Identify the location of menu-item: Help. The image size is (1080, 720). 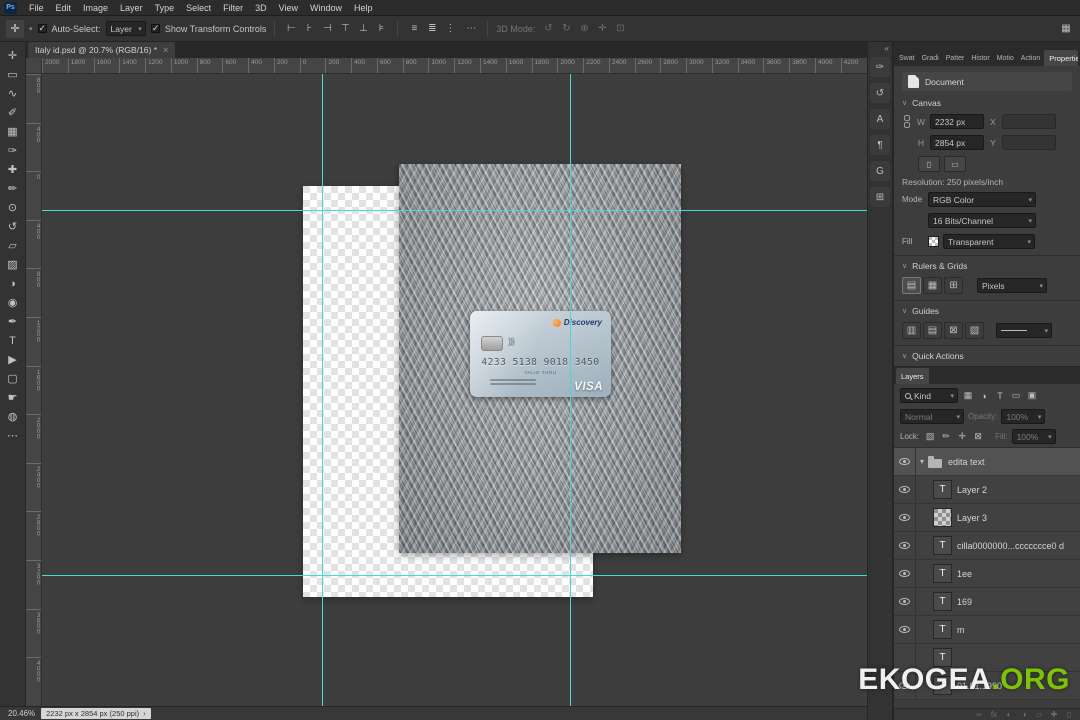
(363, 7).